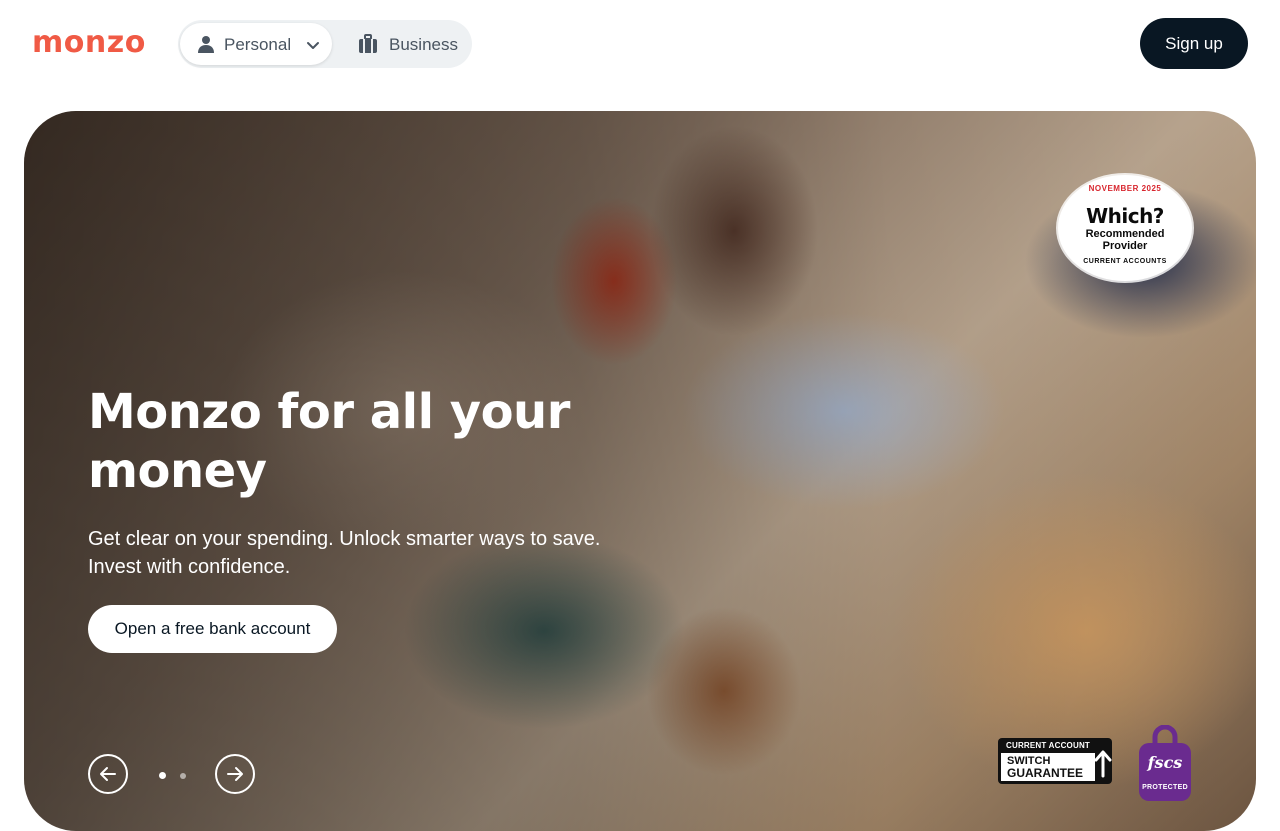  Describe the element at coordinates (1103, 764) in the screenshot. I see `switch-arrow-icon` at that location.